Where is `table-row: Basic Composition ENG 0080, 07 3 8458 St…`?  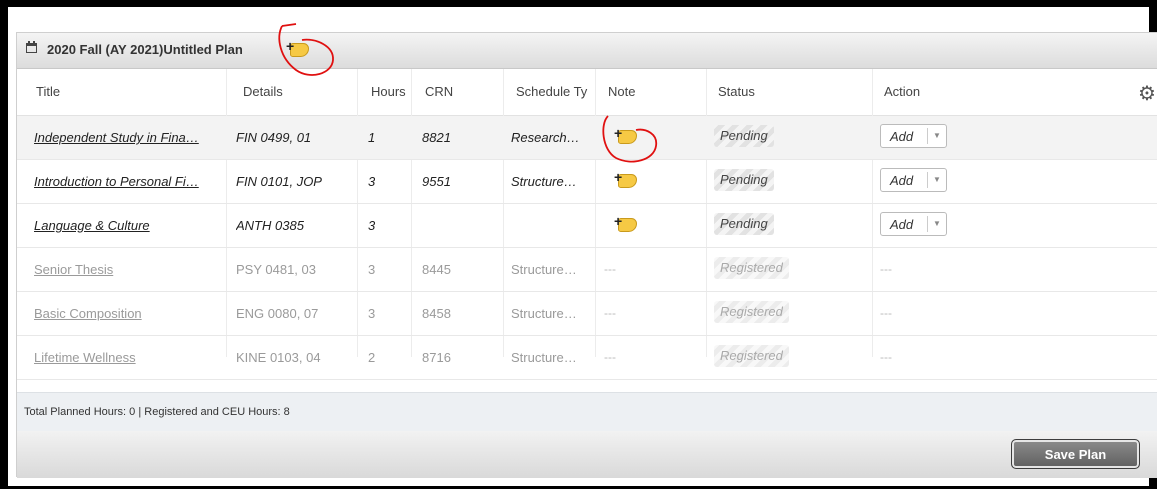
table-row: Basic Composition ENG 0080, 07 3 8458 St… is located at coordinates (587, 314).